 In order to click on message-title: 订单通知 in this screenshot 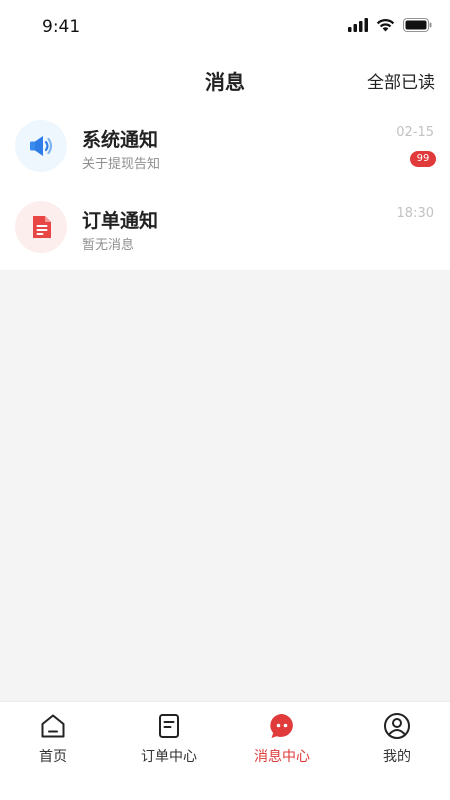, I will do `click(120, 221)`.